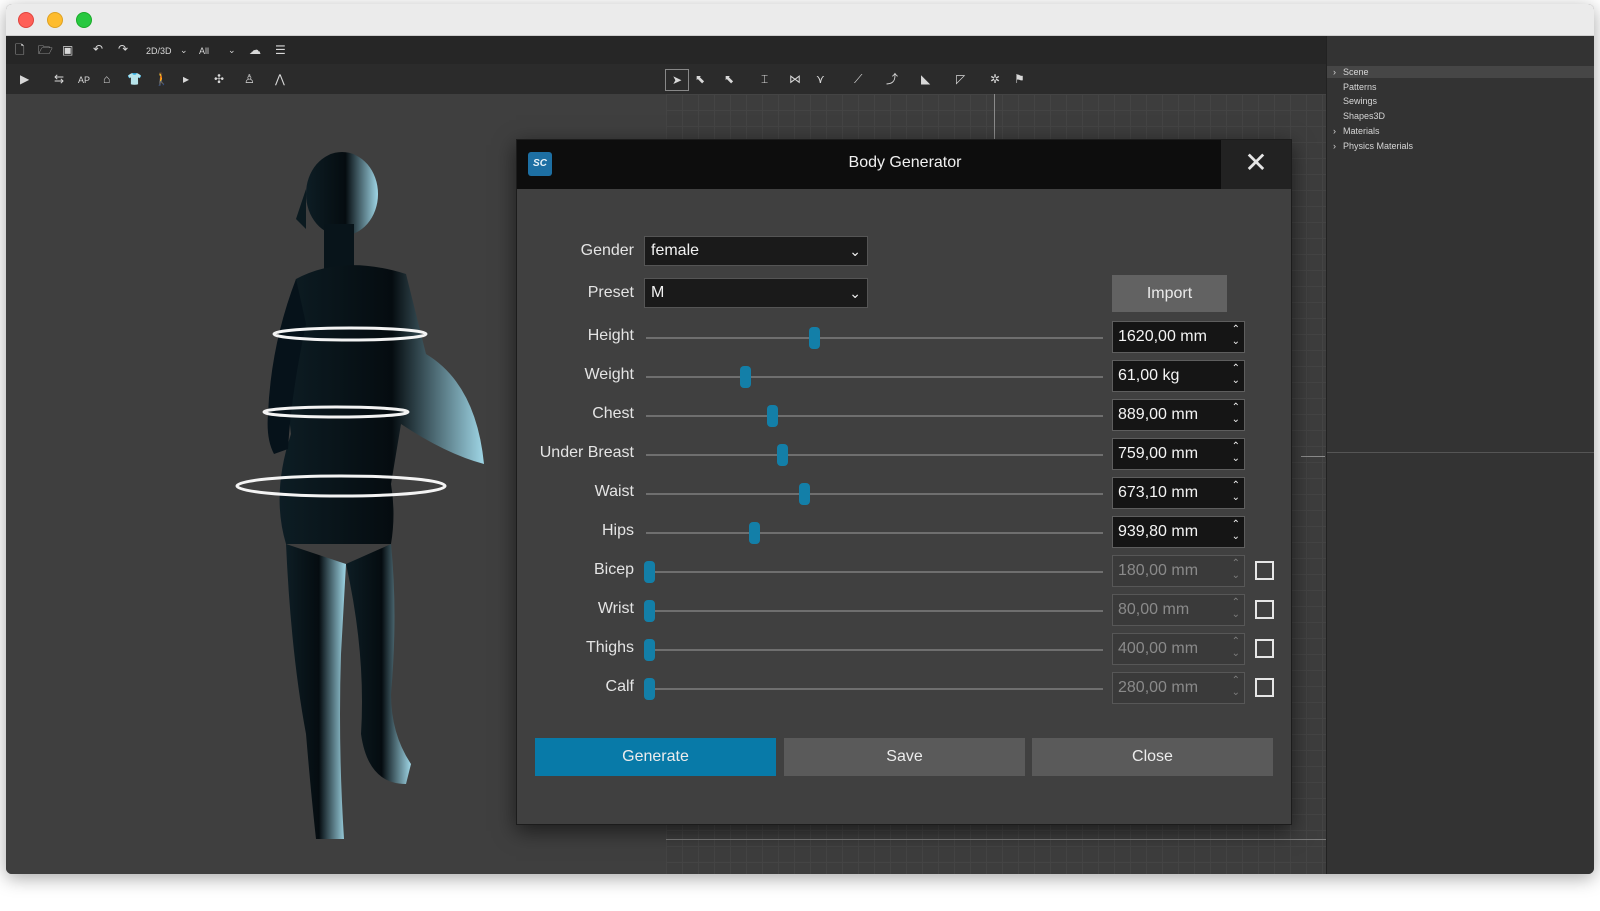 The height and width of the screenshot is (911, 1600). I want to click on filter-select: All, so click(204, 51).